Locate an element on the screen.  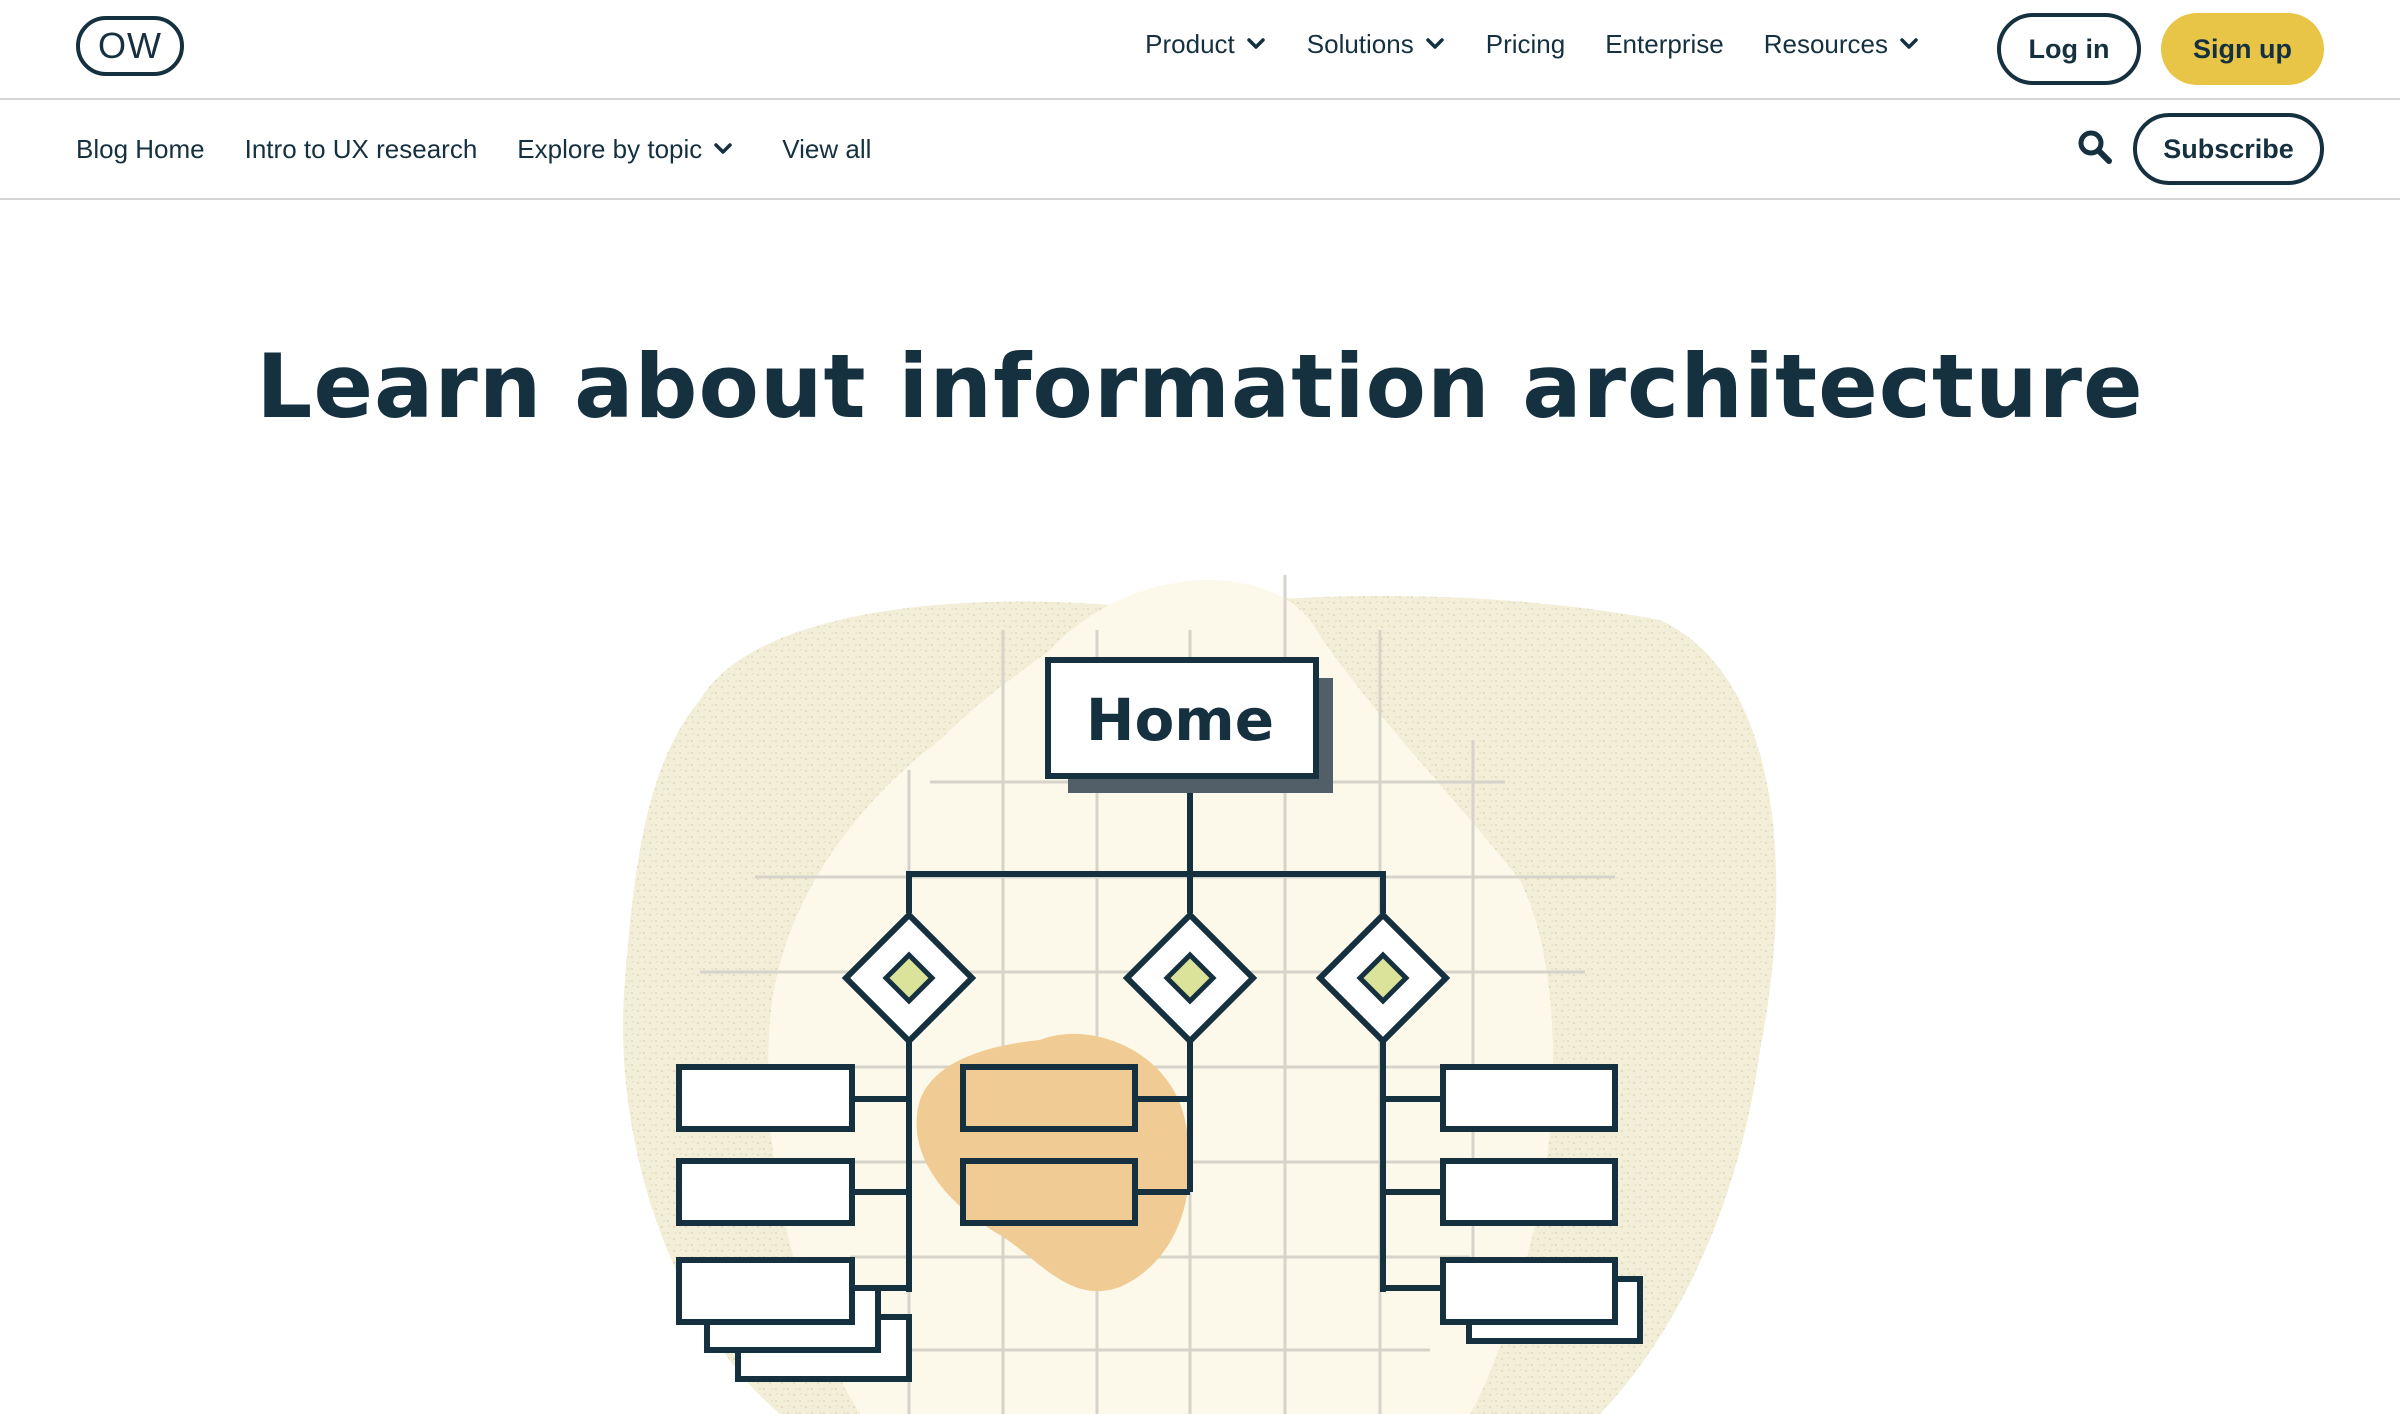
subnav-item-explore-by-topic: Explore by topic is located at coordinates (625, 149).